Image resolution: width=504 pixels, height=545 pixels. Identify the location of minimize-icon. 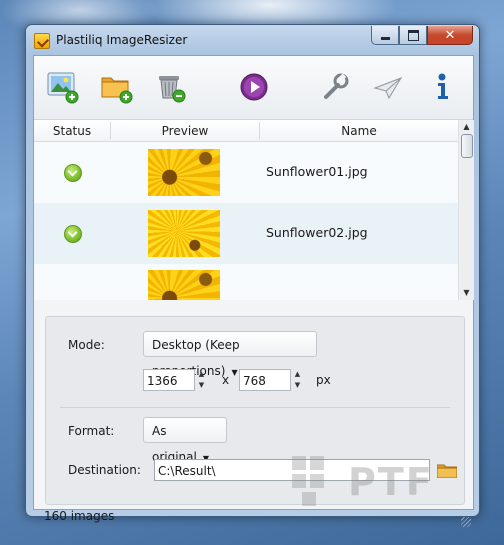
(385, 38).